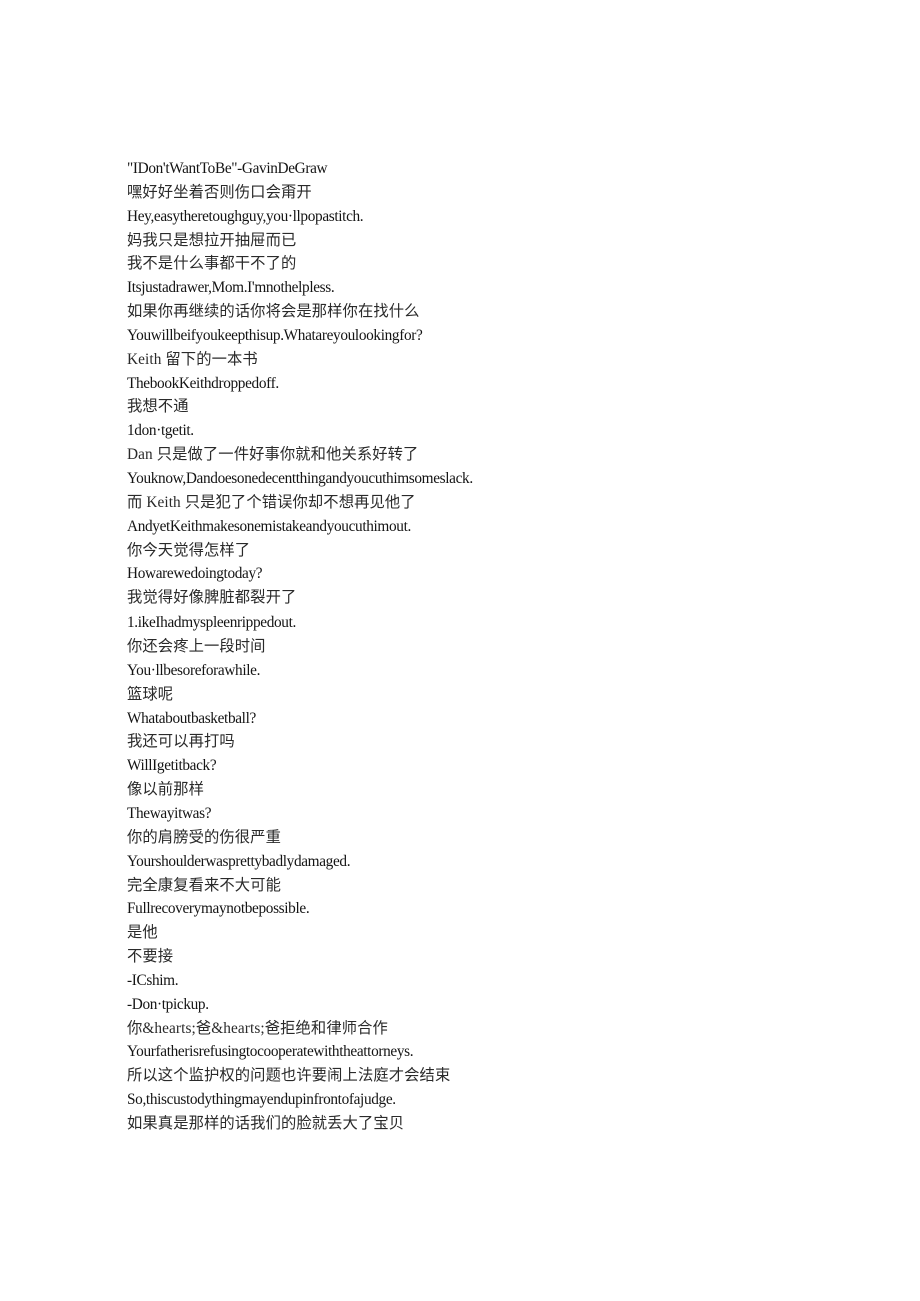 The height and width of the screenshot is (1301, 920). Describe the element at coordinates (289, 1076) in the screenshot. I see `transcript-line: 所以这个监护权的问题也许要闹上法庭才会结束` at that location.